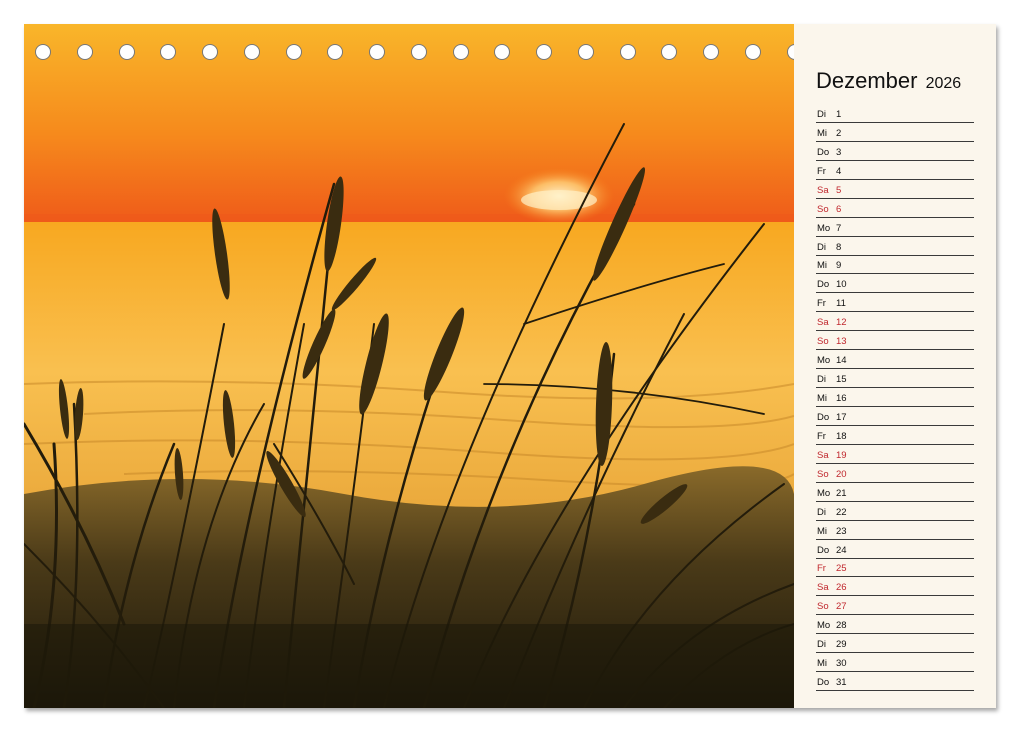 This screenshot has width=1020, height=733. What do you see at coordinates (895, 454) in the screenshot?
I see `day-row: Sa 19` at bounding box center [895, 454].